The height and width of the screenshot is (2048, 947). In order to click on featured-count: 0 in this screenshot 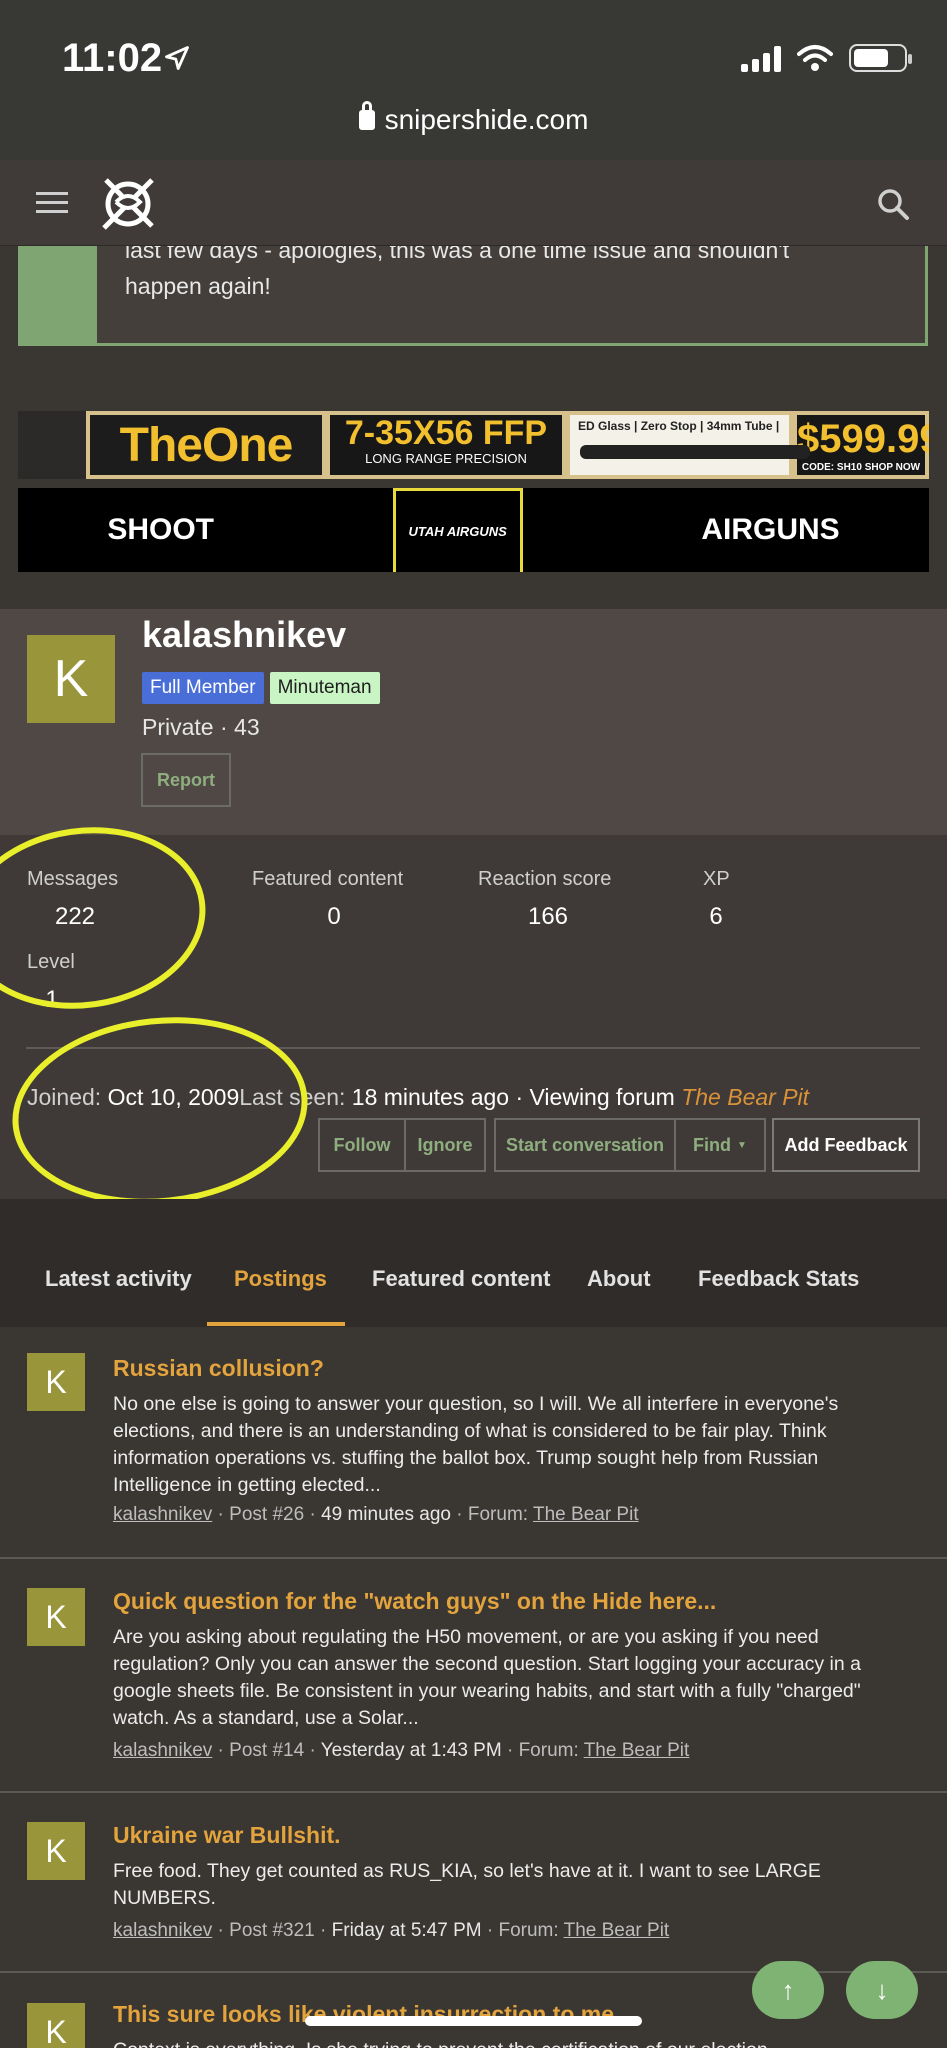, I will do `click(334, 917)`.